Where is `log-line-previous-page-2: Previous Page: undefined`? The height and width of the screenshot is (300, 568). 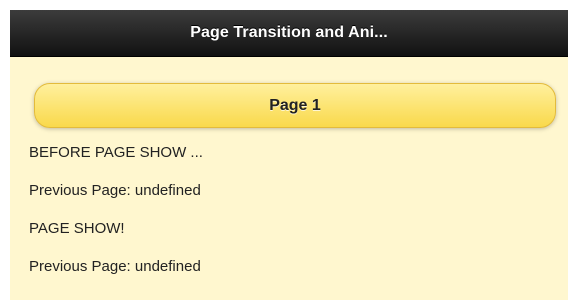 log-line-previous-page-2: Previous Page: undefined is located at coordinates (115, 266).